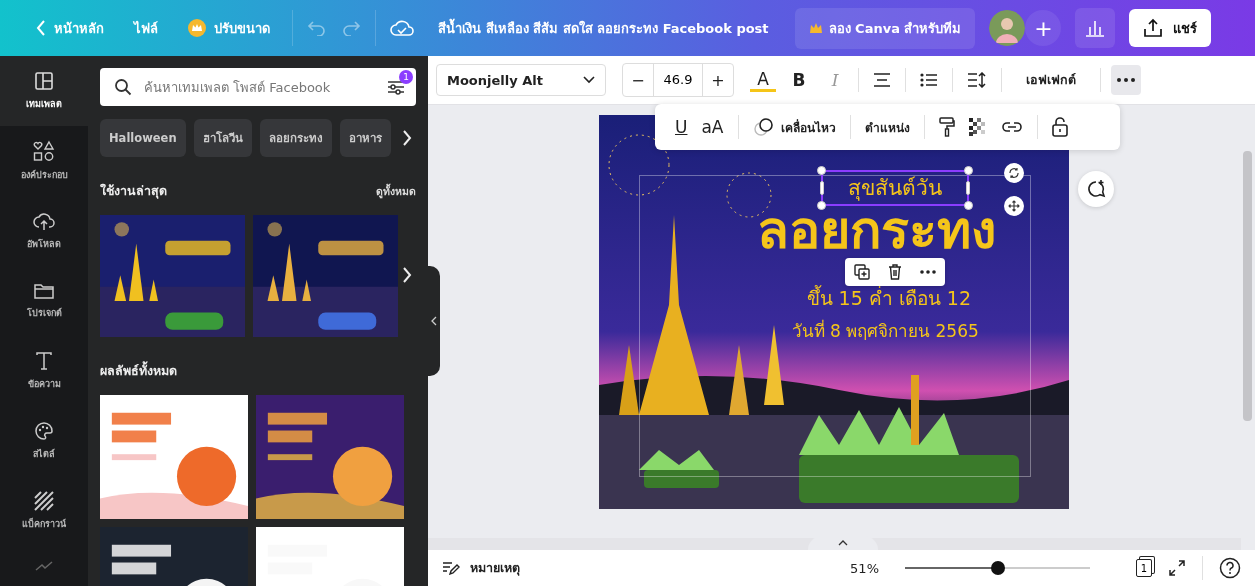 This screenshot has width=1255, height=586. I want to click on letter-case-button: aA, so click(712, 127).